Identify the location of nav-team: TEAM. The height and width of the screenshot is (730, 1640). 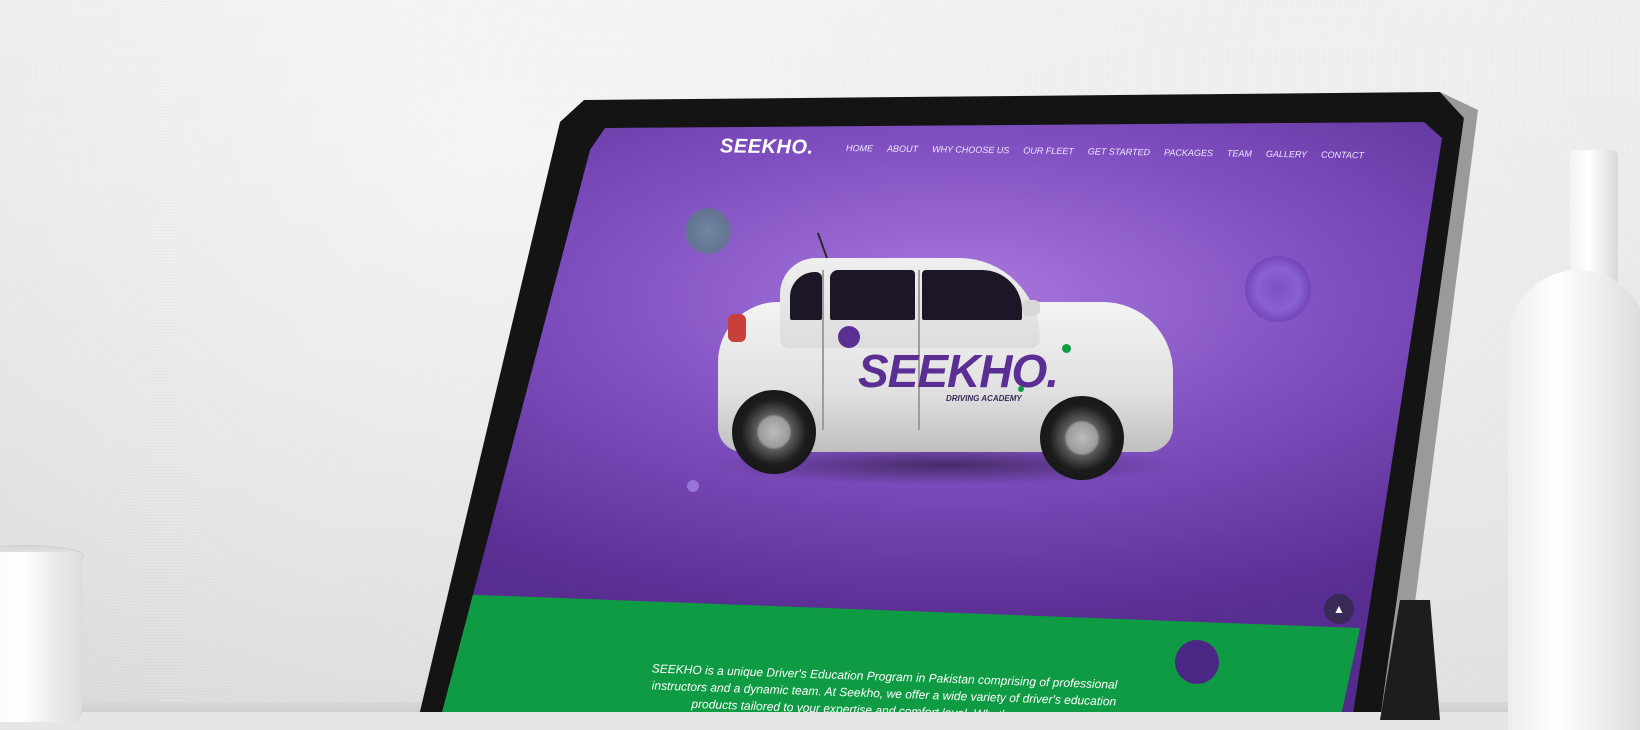
(1239, 153).